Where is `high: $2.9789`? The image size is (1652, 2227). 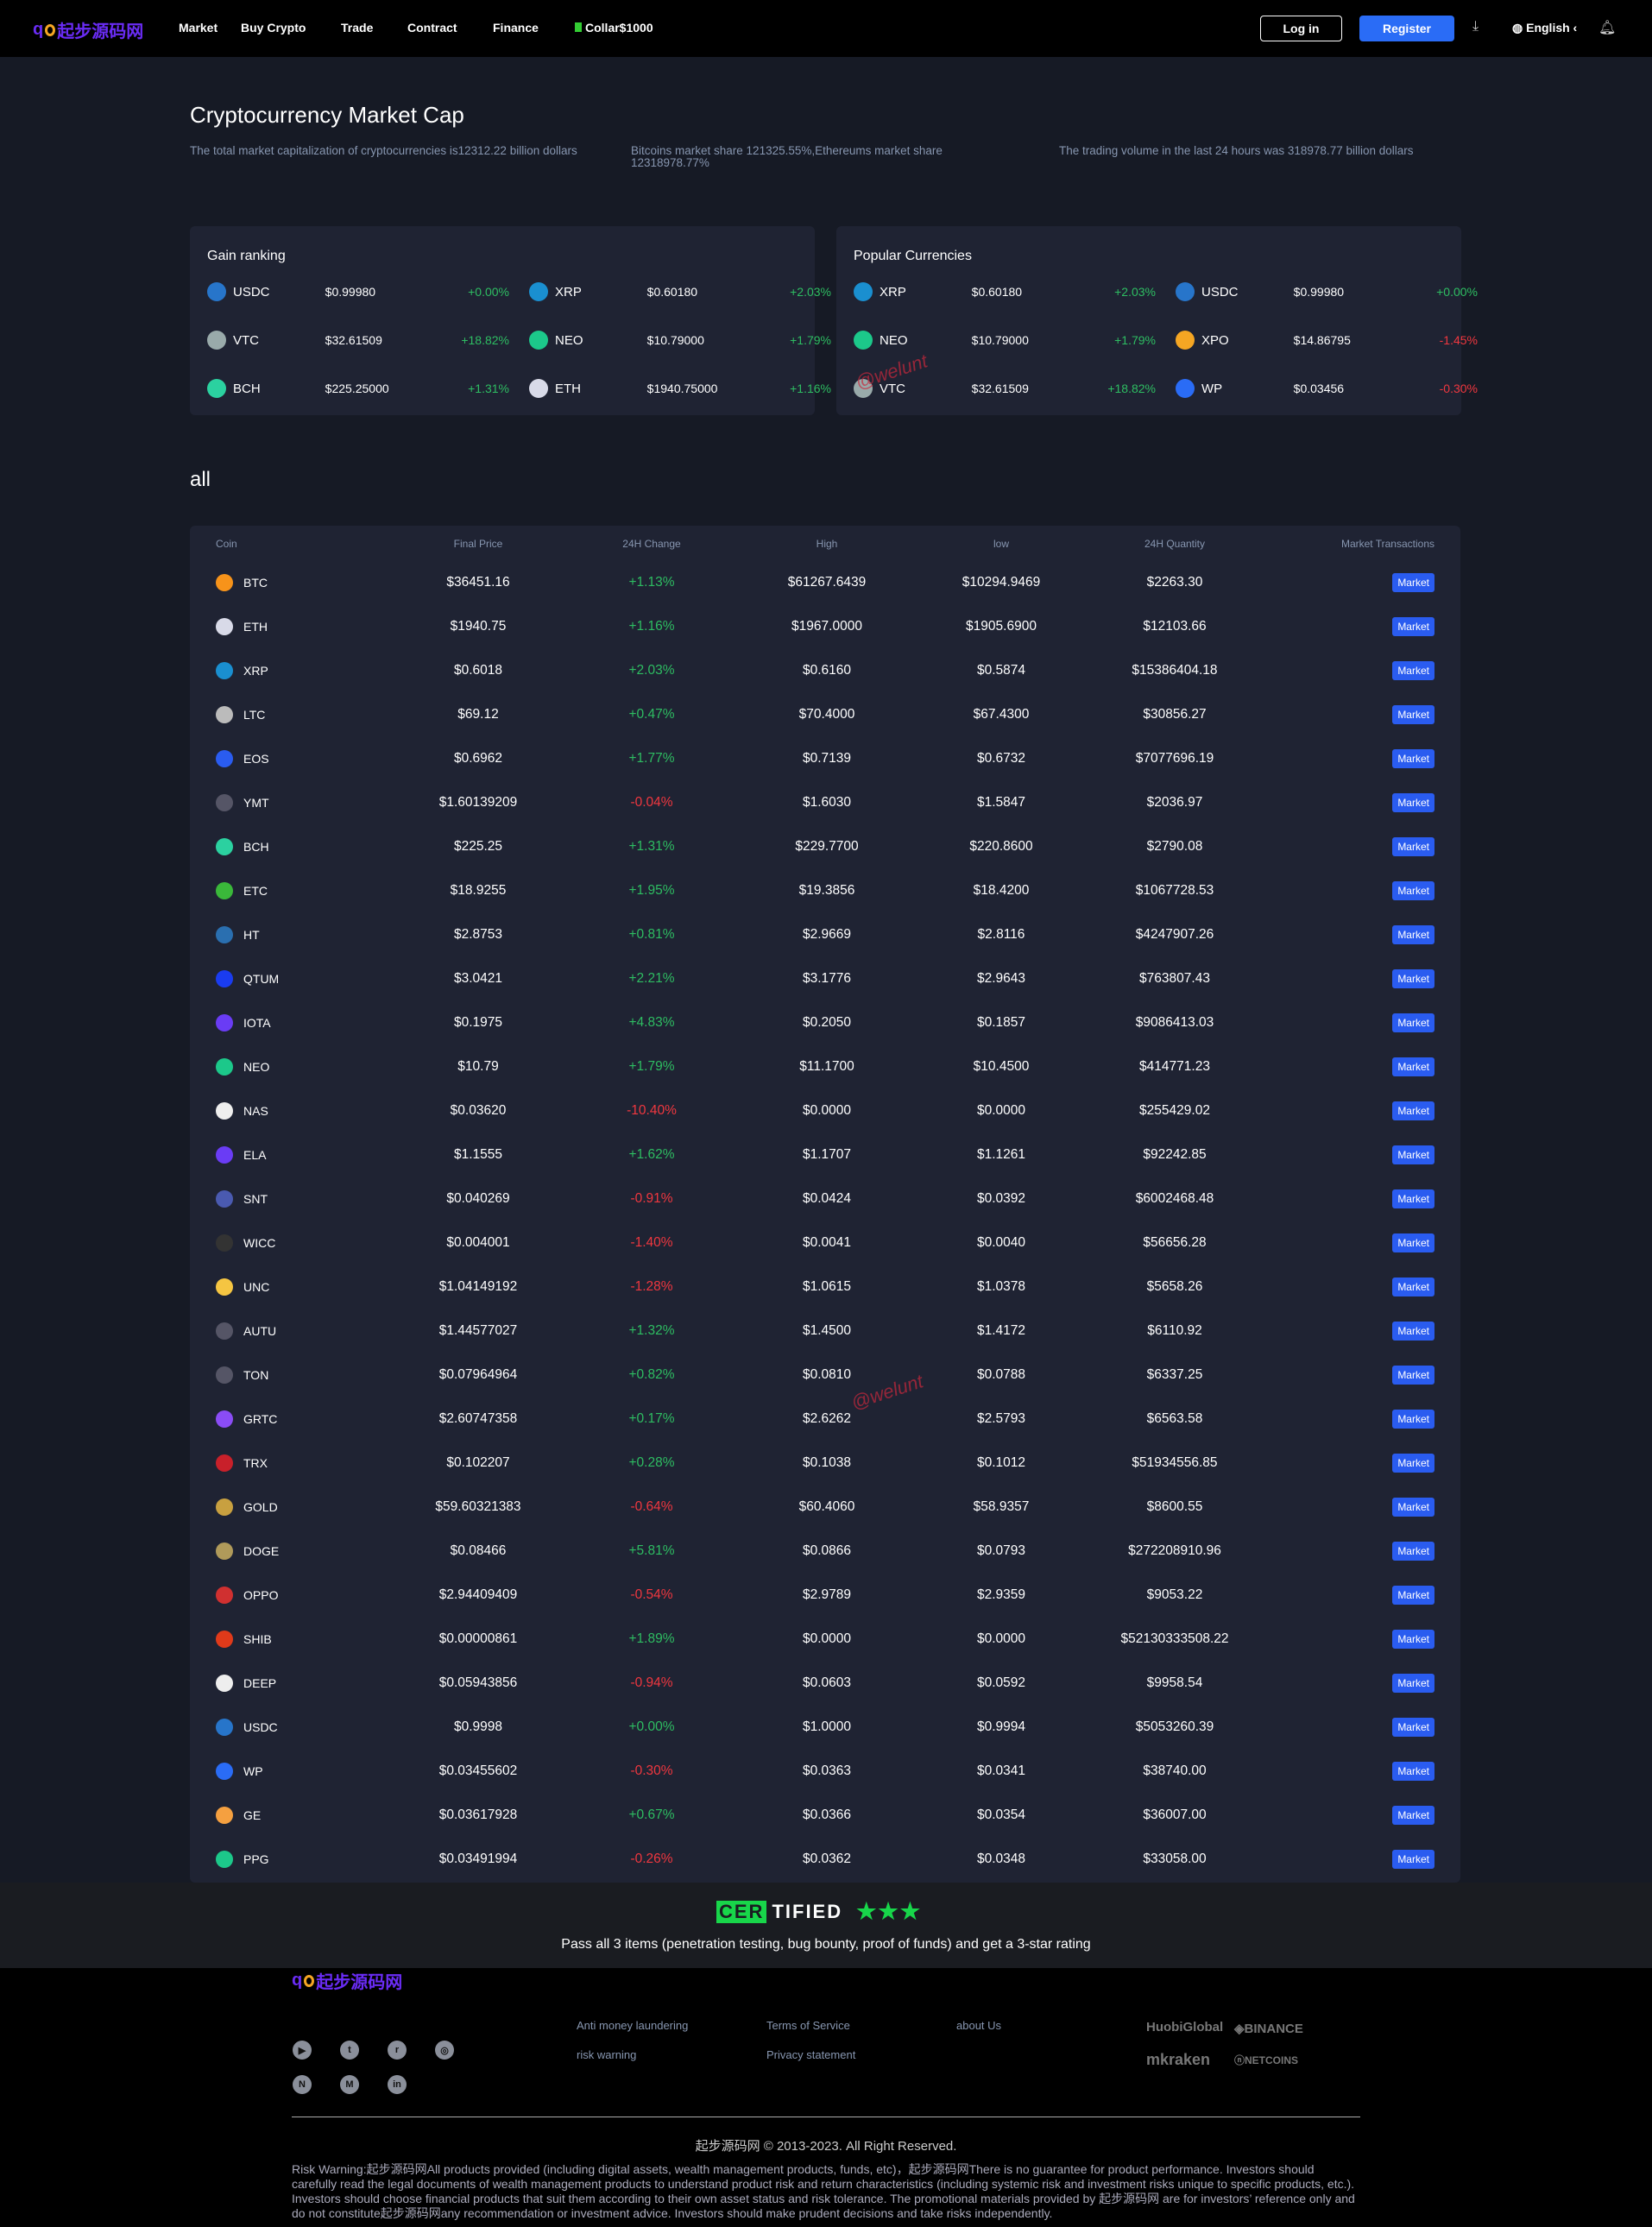
high: $2.9789 is located at coordinates (827, 1594).